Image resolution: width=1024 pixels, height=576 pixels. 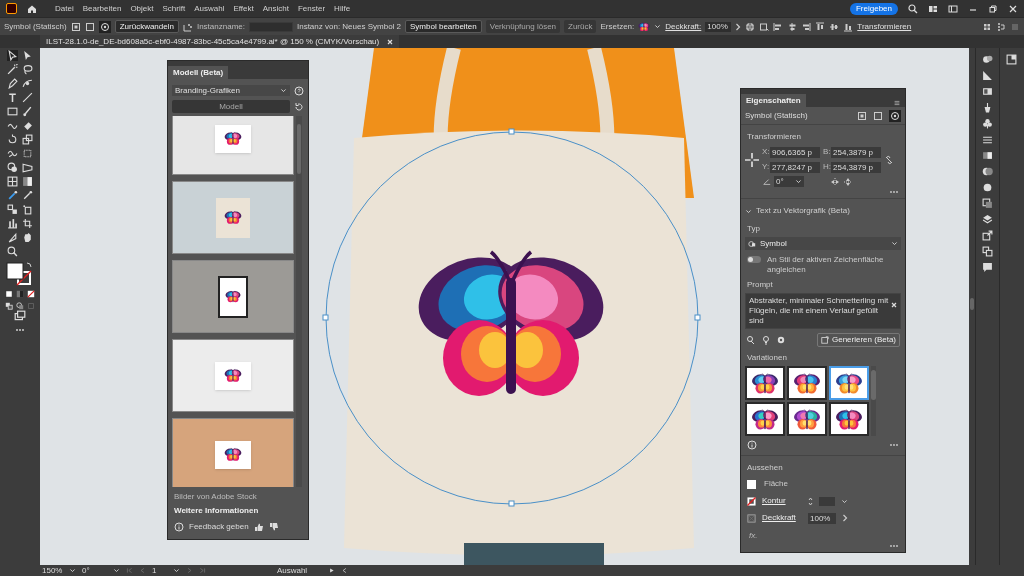 I want to click on align-right-icon, so click(x=806, y=26).